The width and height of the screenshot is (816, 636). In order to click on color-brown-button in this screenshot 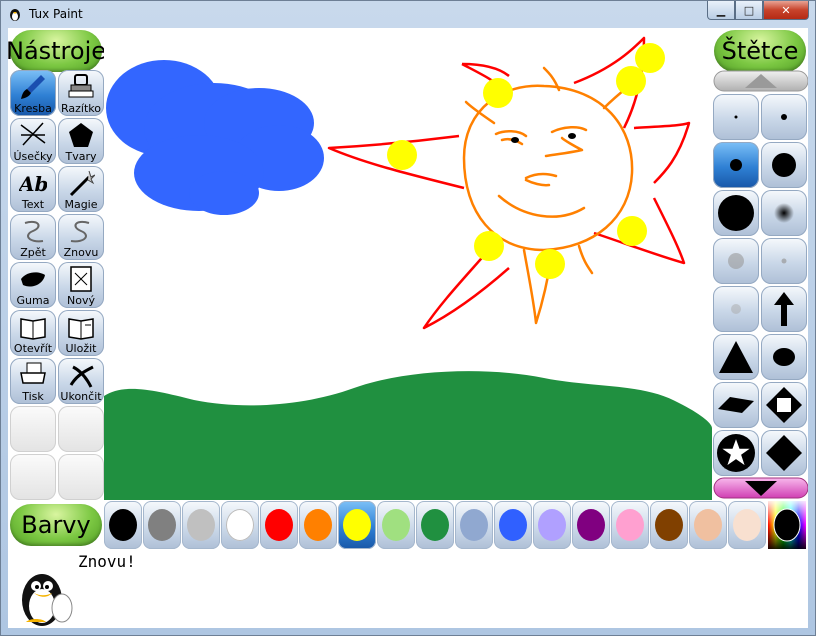, I will do `click(669, 525)`.